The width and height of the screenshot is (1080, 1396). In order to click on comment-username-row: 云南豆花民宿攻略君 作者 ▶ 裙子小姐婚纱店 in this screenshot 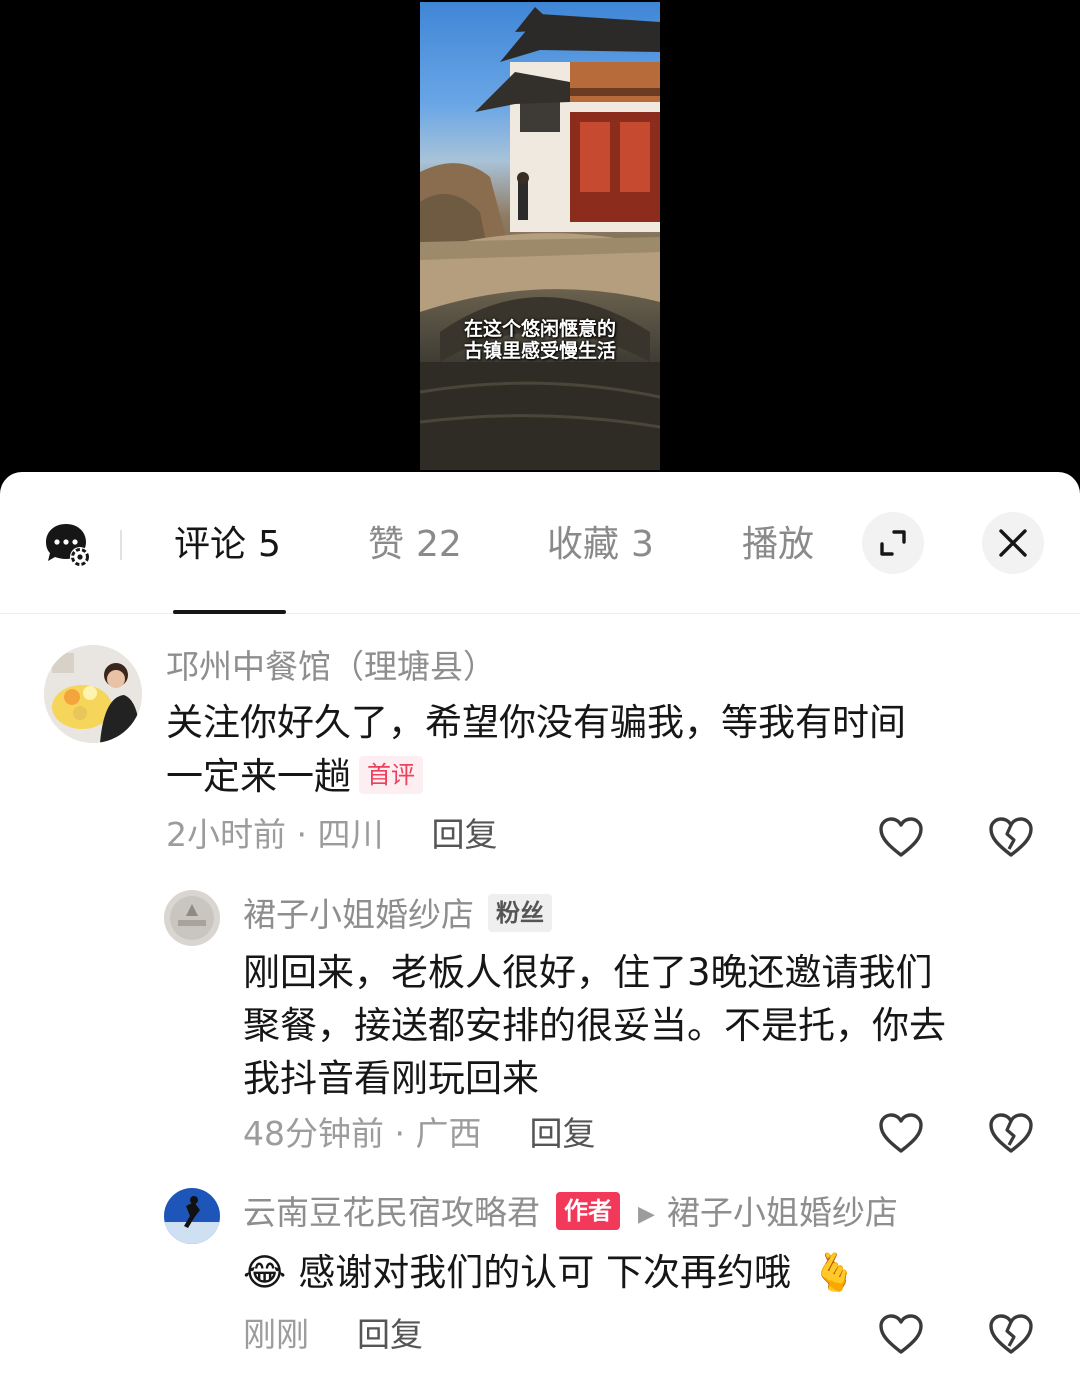, I will do `click(570, 1213)`.